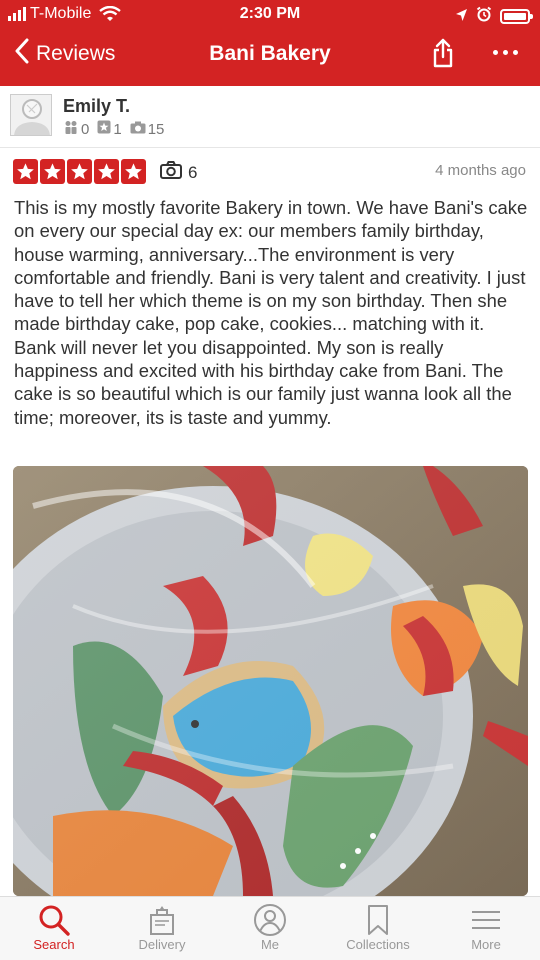  What do you see at coordinates (486, 944) in the screenshot?
I see `tab-label: More` at bounding box center [486, 944].